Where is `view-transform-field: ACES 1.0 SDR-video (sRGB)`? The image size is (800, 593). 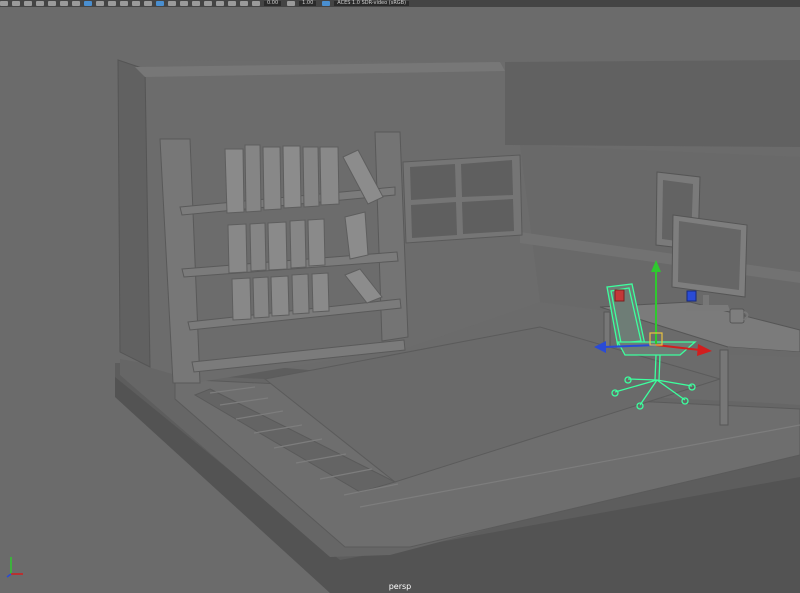 view-transform-field: ACES 1.0 SDR-video (sRGB) is located at coordinates (372, 3).